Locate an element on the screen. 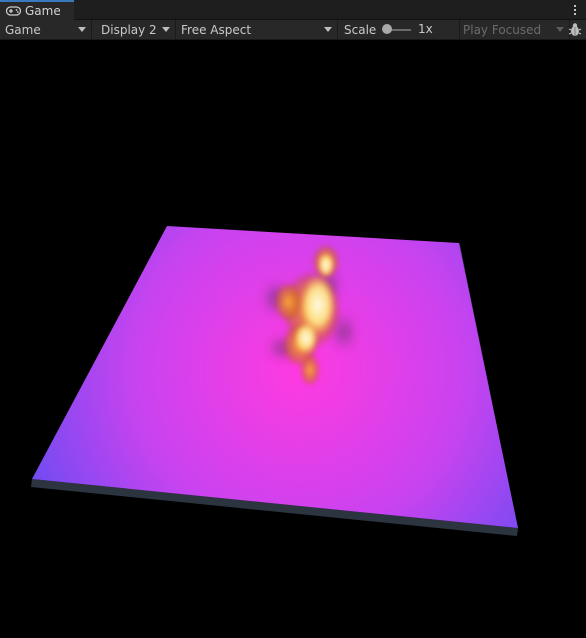 The image size is (586, 638). view-mode-dropdown: Game is located at coordinates (46, 29).